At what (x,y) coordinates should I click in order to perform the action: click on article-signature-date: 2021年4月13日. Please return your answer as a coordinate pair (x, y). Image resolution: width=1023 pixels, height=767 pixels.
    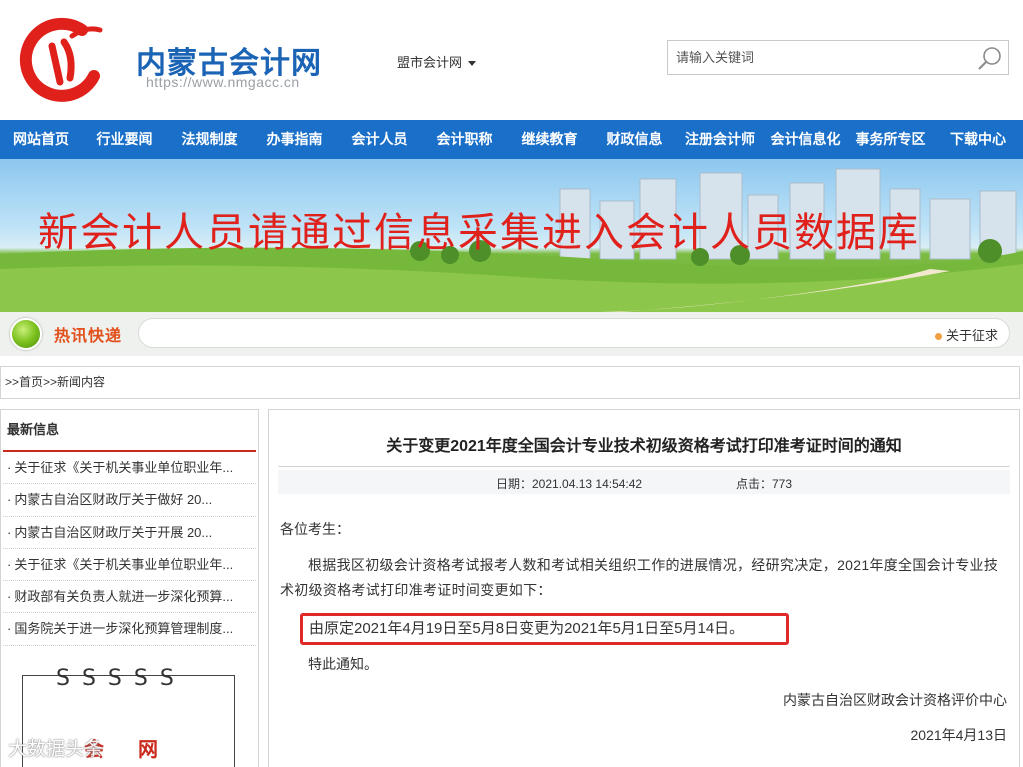
    Looking at the image, I should click on (958, 735).